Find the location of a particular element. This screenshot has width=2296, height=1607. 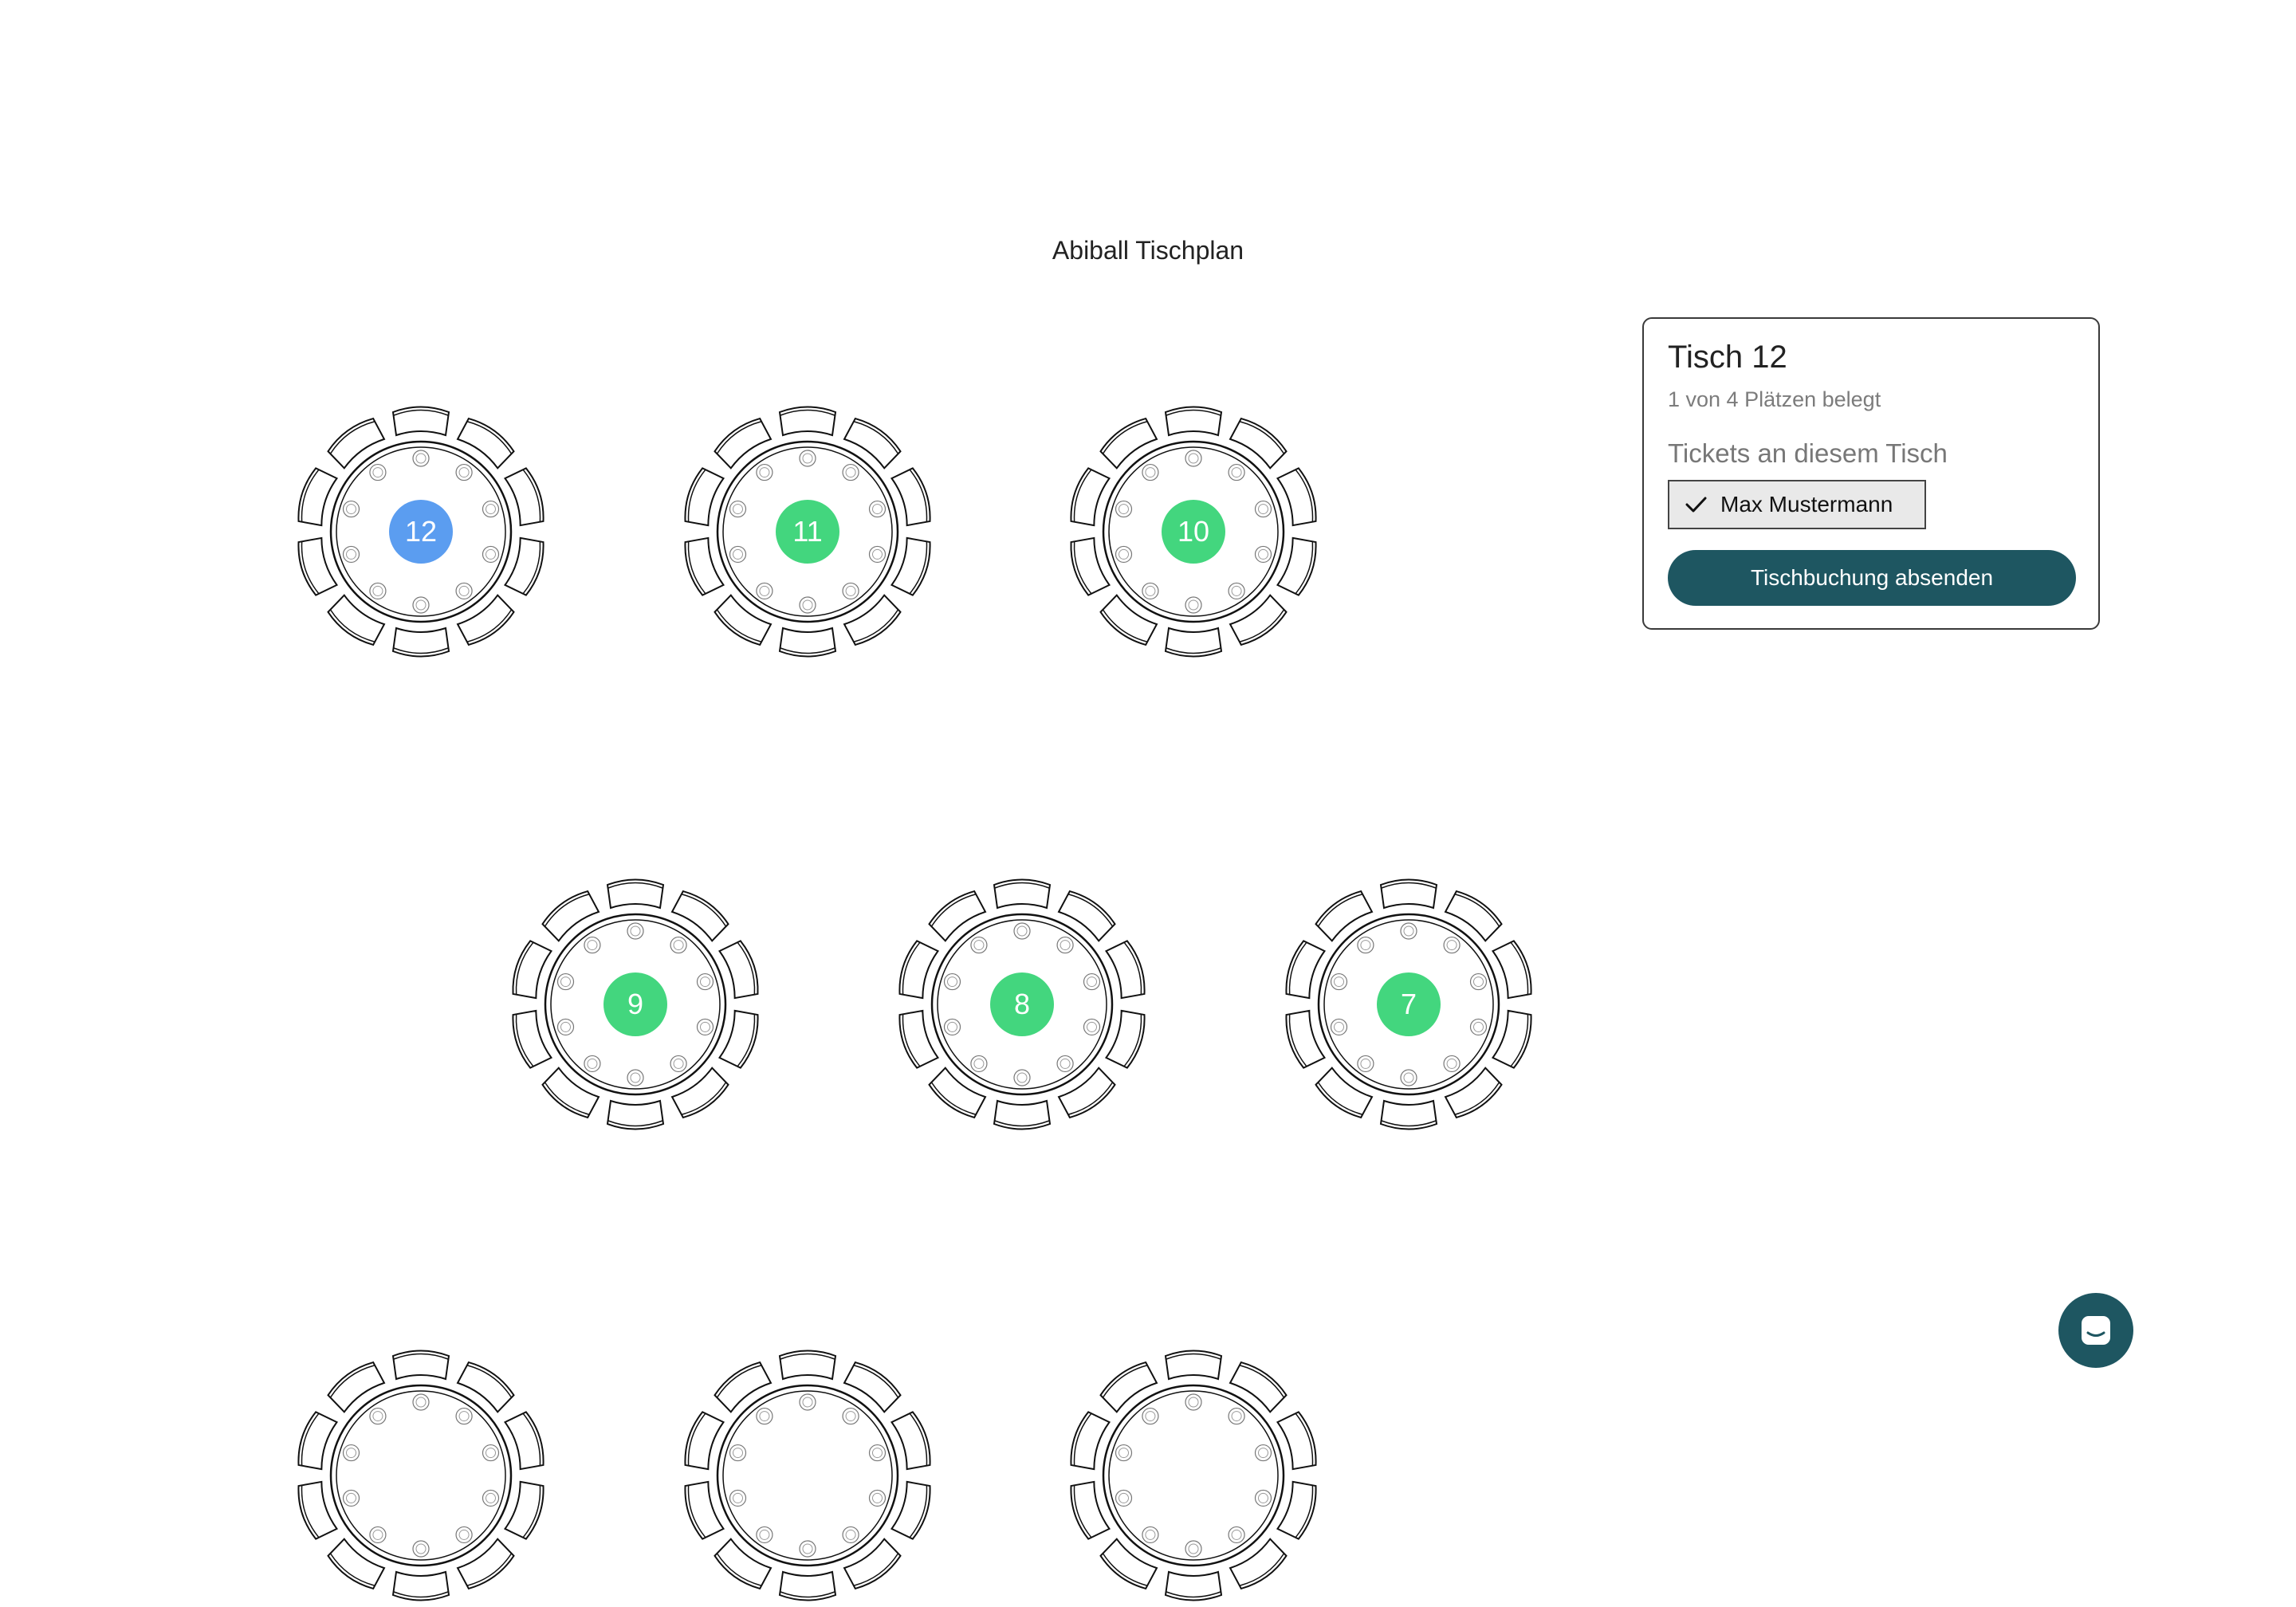

page-title: Abiball Tischplan is located at coordinates (1148, 251).